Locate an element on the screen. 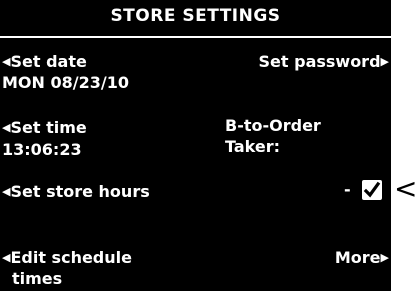 Image resolution: width=418 pixels, height=291 pixels. checkbox-prefix: - is located at coordinates (347, 189).